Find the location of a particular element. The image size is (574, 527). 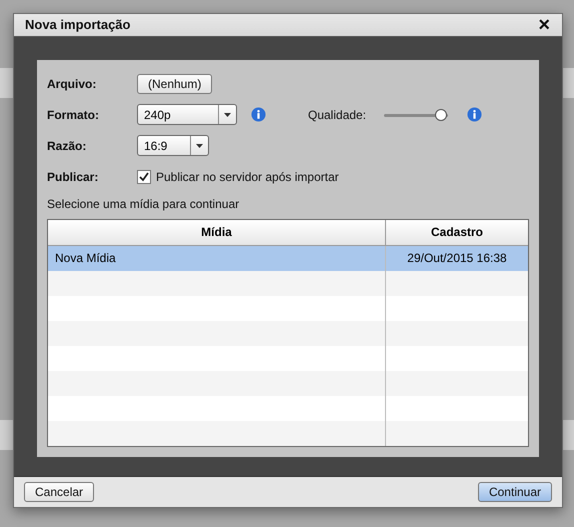

column-header: Mídia is located at coordinates (217, 232).